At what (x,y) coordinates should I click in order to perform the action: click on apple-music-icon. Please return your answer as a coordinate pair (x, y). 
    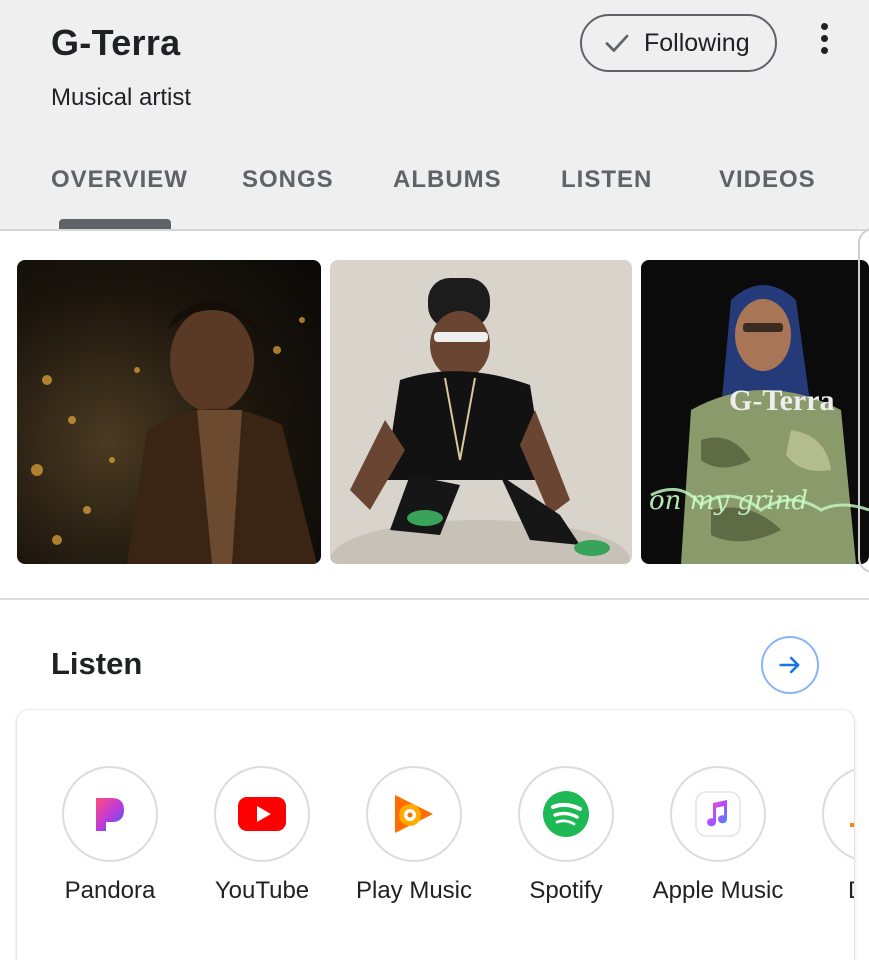
    Looking at the image, I should click on (718, 814).